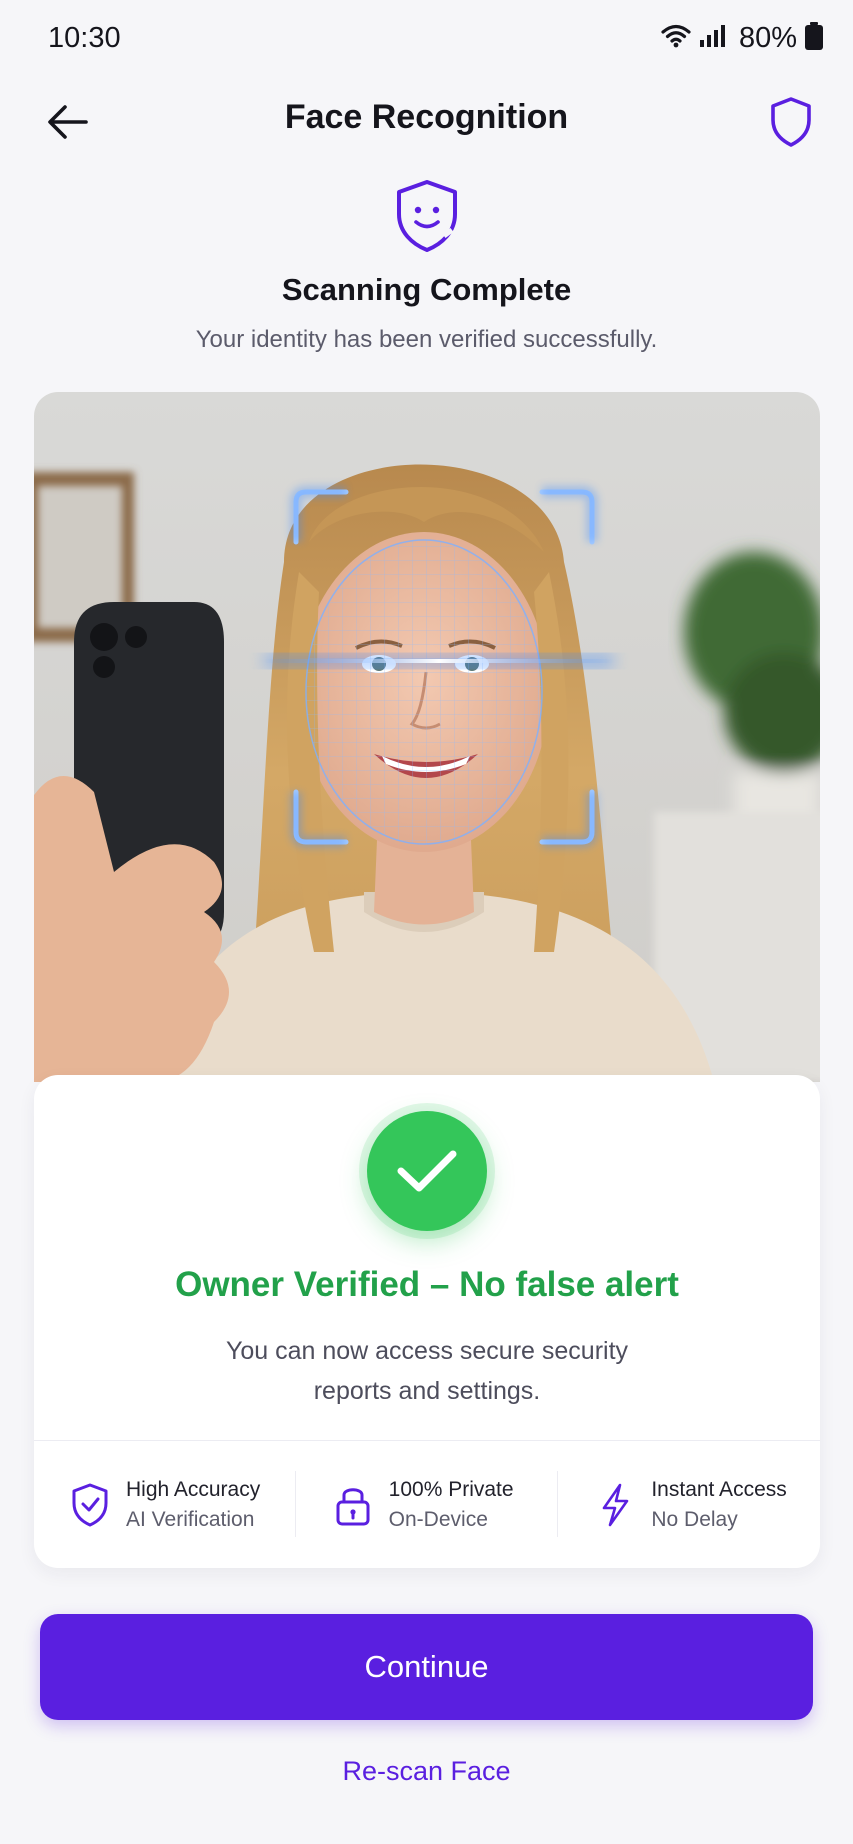 This screenshot has width=853, height=1844. I want to click on signal-icon, so click(713, 38).